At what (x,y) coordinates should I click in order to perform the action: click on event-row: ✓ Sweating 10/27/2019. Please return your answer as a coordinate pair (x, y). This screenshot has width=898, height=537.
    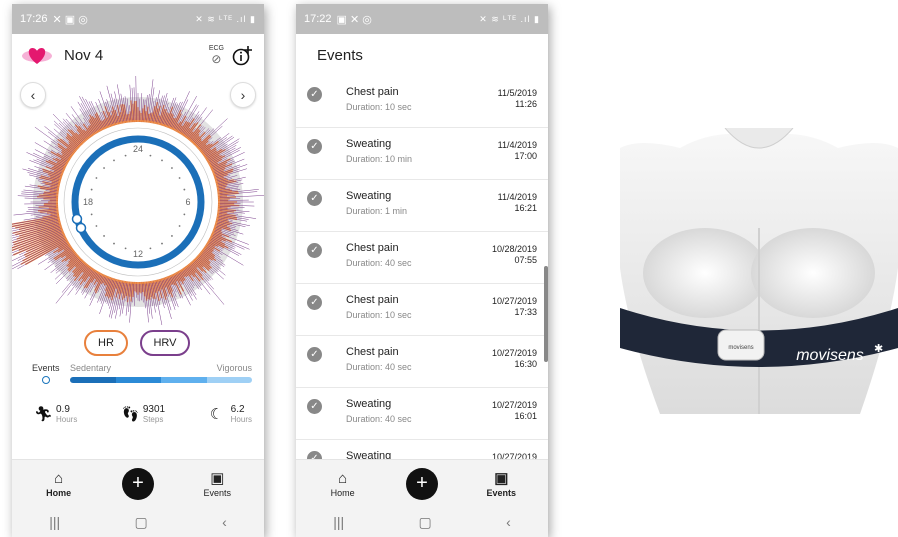
    Looking at the image, I should click on (422, 449).